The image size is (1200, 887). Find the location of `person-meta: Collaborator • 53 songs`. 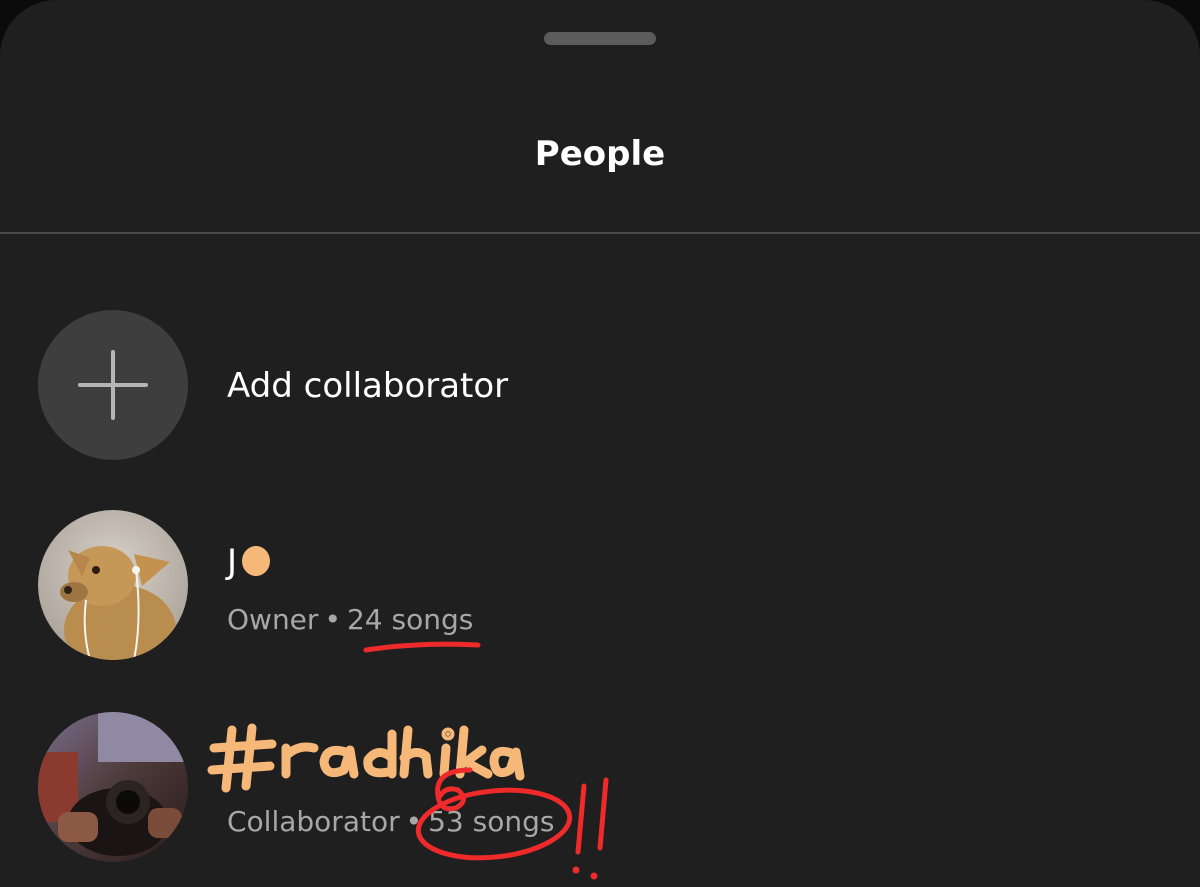

person-meta: Collaborator • 53 songs is located at coordinates (390, 822).